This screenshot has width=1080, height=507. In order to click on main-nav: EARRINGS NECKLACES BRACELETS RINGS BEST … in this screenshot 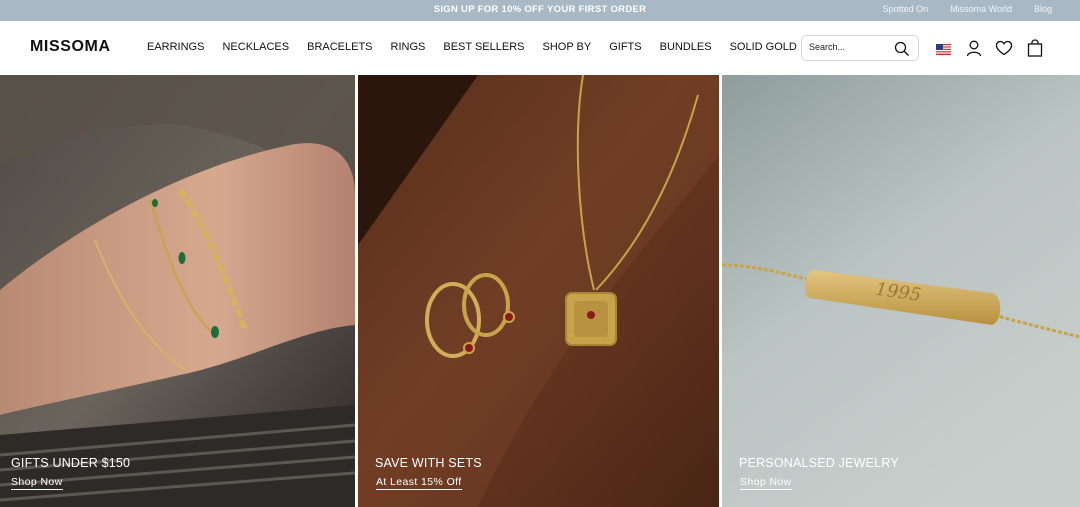, I will do `click(481, 47)`.